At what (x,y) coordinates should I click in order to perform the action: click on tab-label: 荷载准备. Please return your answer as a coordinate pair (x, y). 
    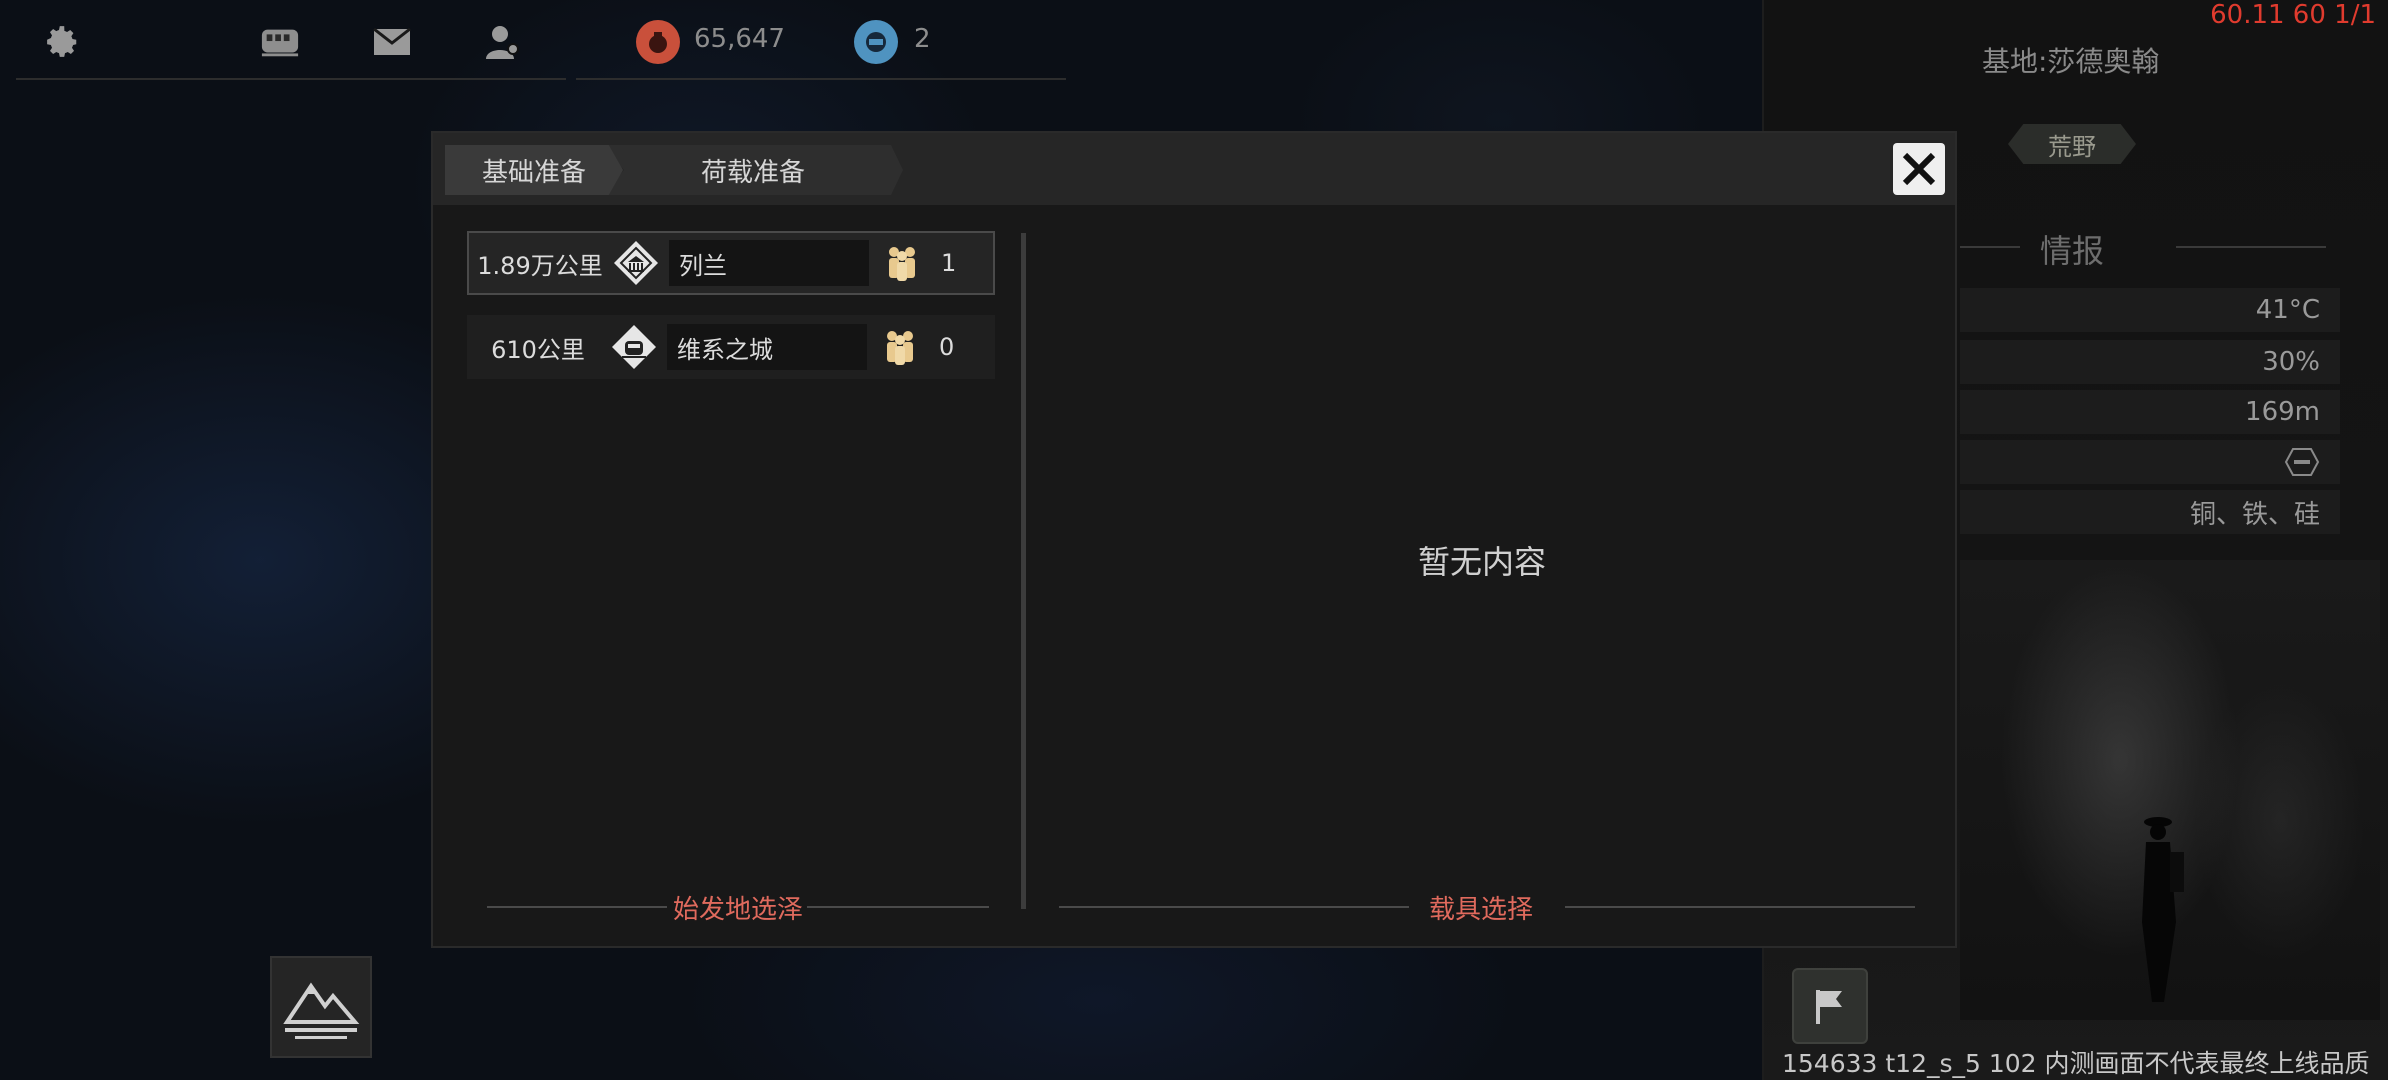
    Looking at the image, I should click on (752, 172).